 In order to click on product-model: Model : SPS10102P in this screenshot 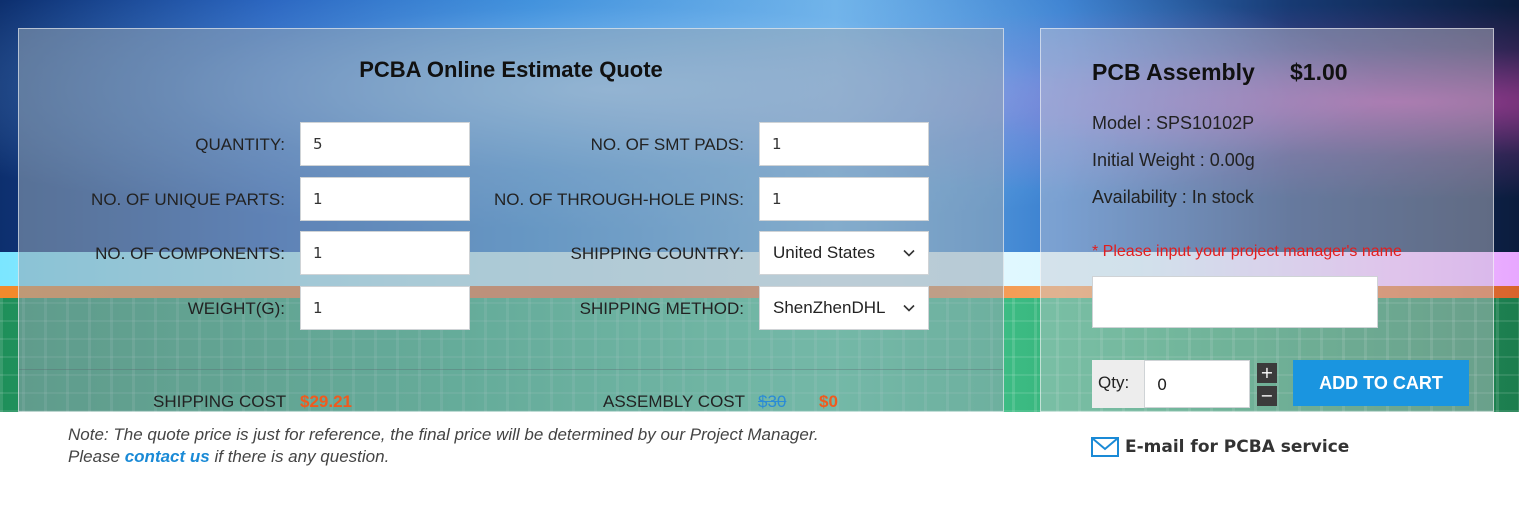, I will do `click(1173, 123)`.